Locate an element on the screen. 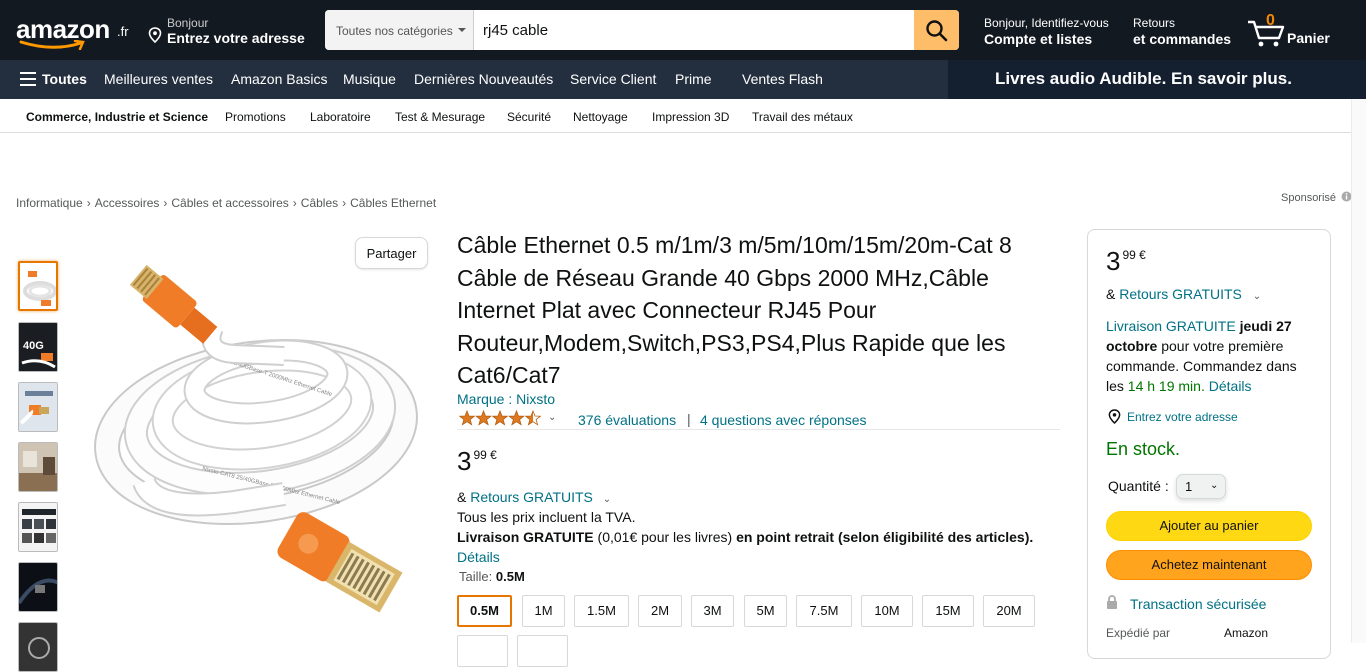 The height and width of the screenshot is (672, 1366). hamburger-menu-icon is located at coordinates (28, 79).